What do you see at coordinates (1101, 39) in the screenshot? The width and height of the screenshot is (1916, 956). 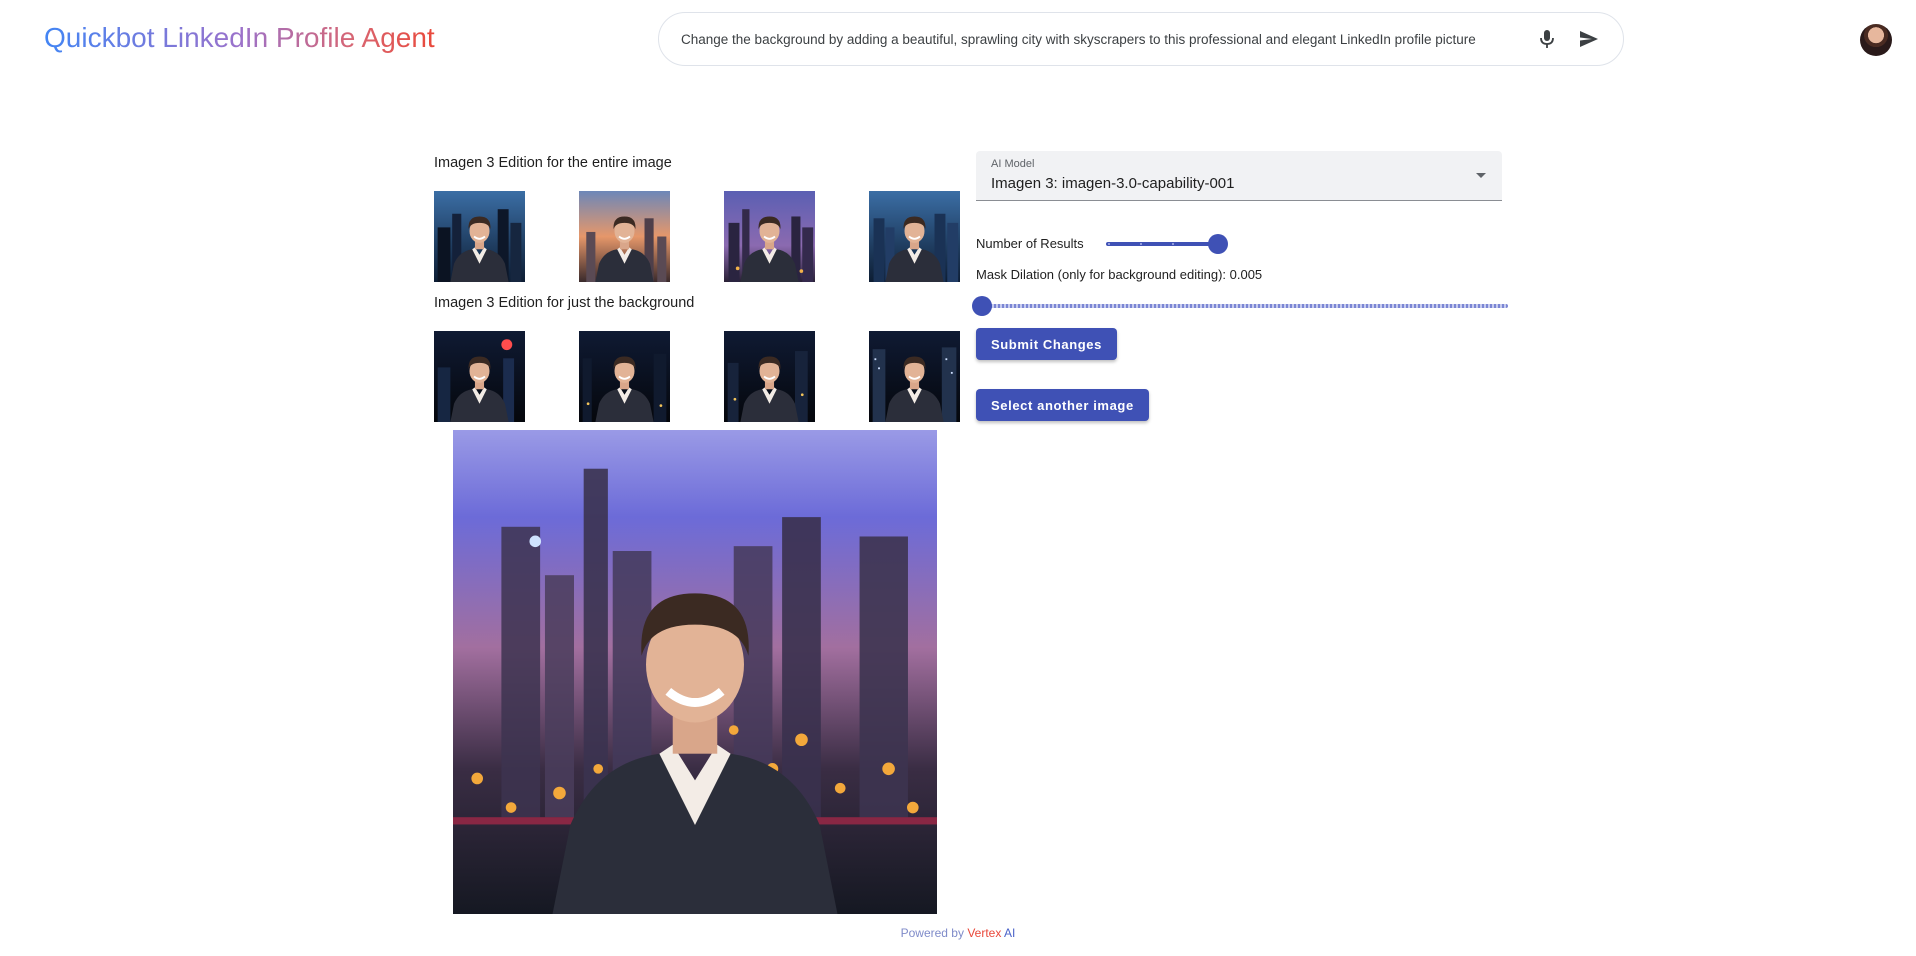 I see `prompt-input` at bounding box center [1101, 39].